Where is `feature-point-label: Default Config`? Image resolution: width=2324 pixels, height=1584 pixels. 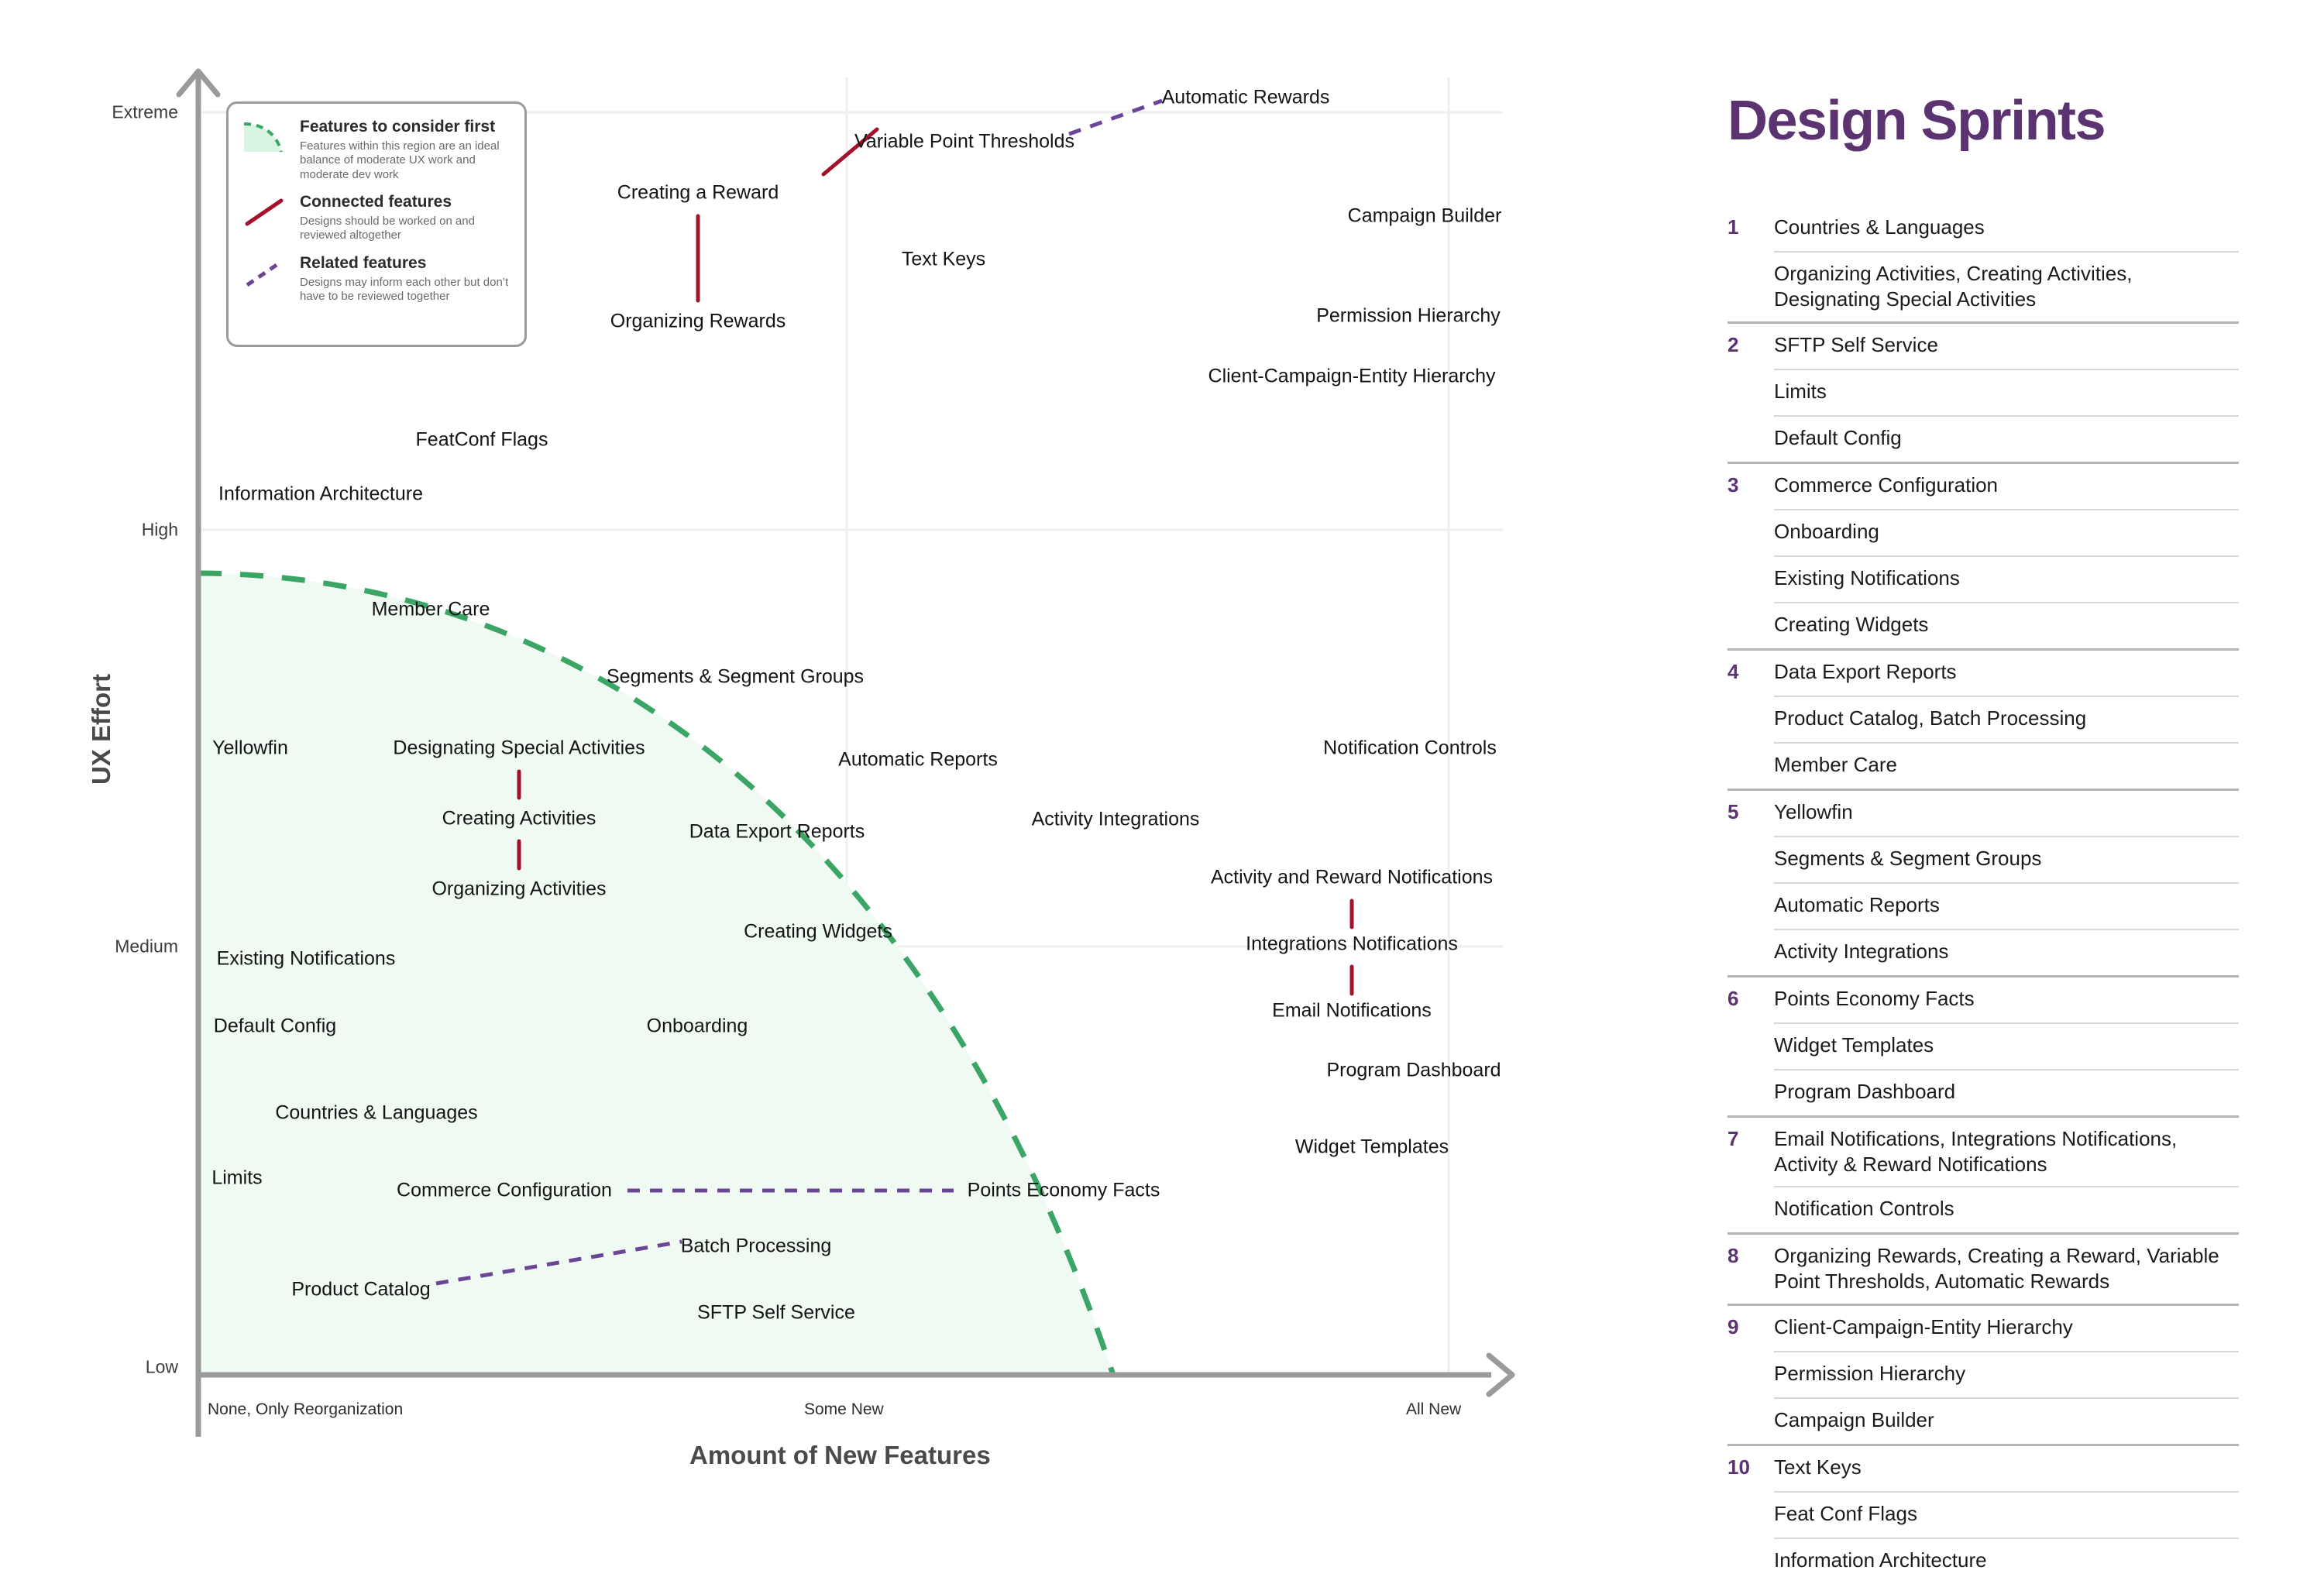 feature-point-label: Default Config is located at coordinates (275, 1026).